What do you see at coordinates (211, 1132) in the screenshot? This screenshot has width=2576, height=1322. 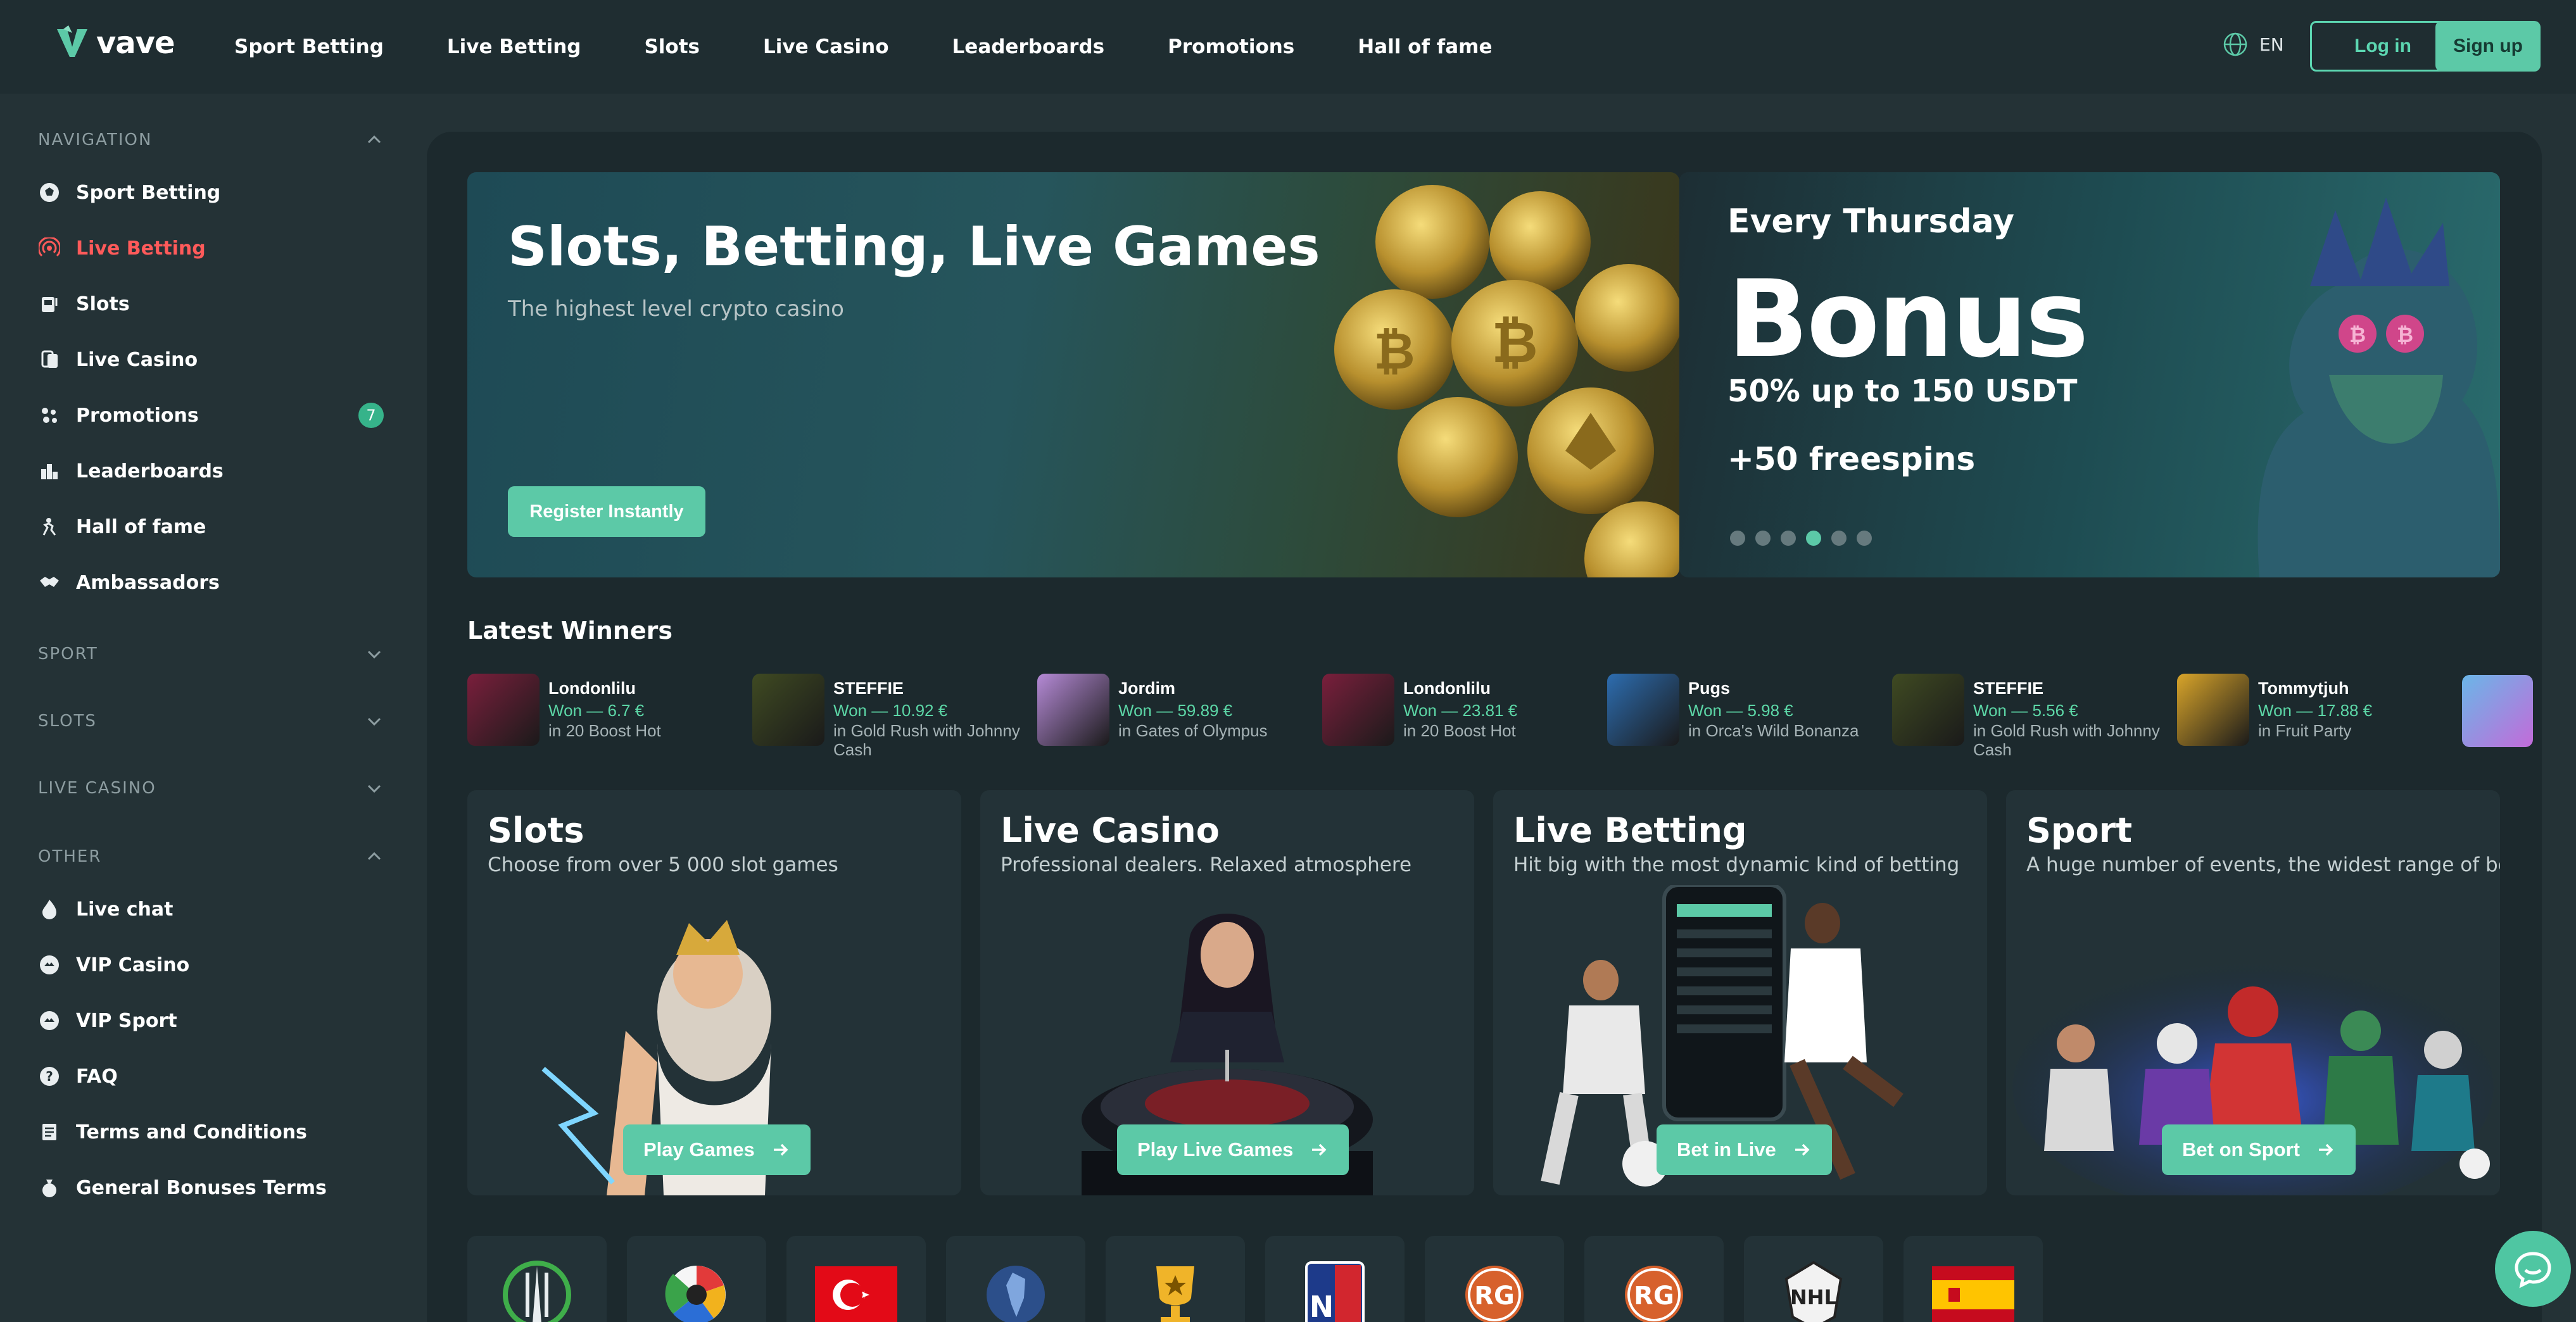 I see `sidebar-item-terms: Terms and Conditions` at bounding box center [211, 1132].